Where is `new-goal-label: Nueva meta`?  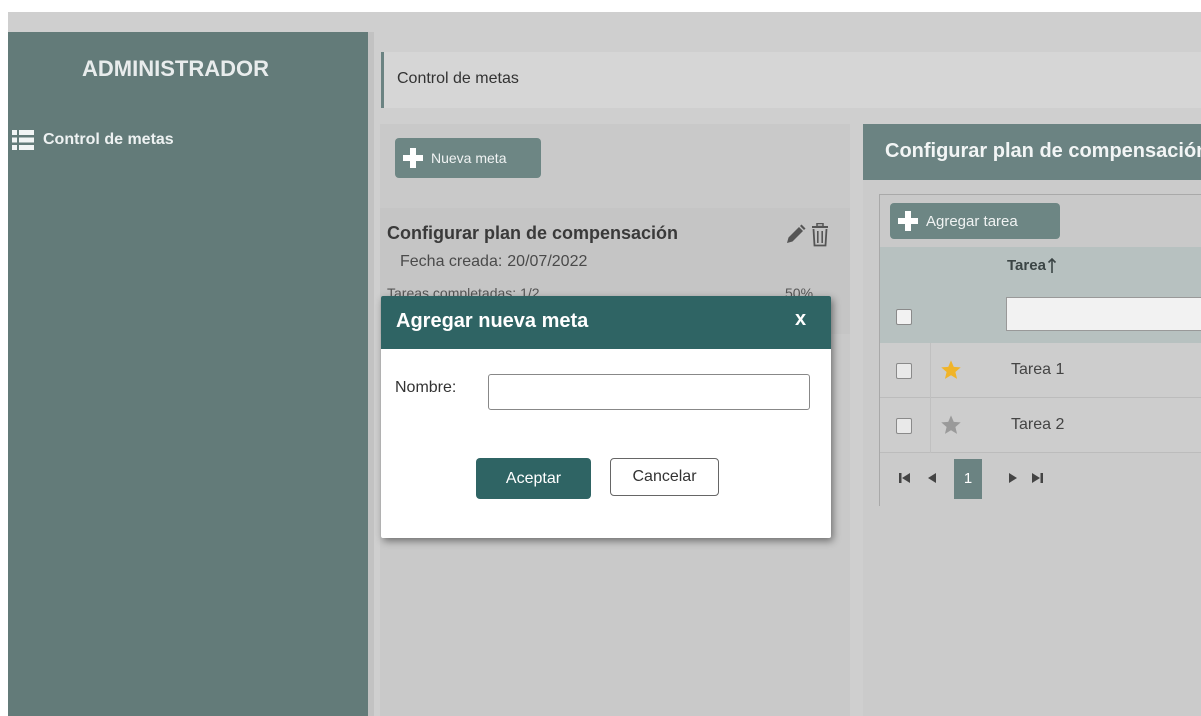
new-goal-label: Nueva meta is located at coordinates (469, 158).